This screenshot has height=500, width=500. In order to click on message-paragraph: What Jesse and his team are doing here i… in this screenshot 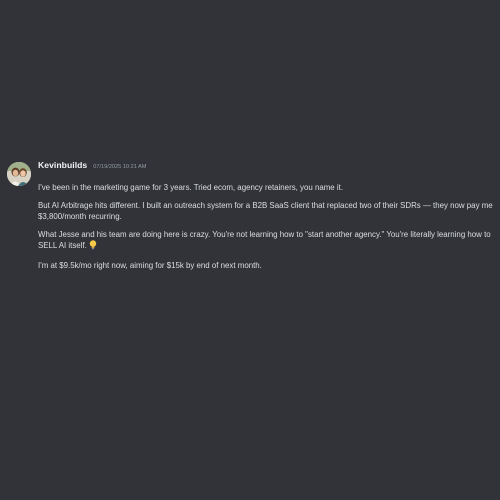, I will do `click(265, 241)`.